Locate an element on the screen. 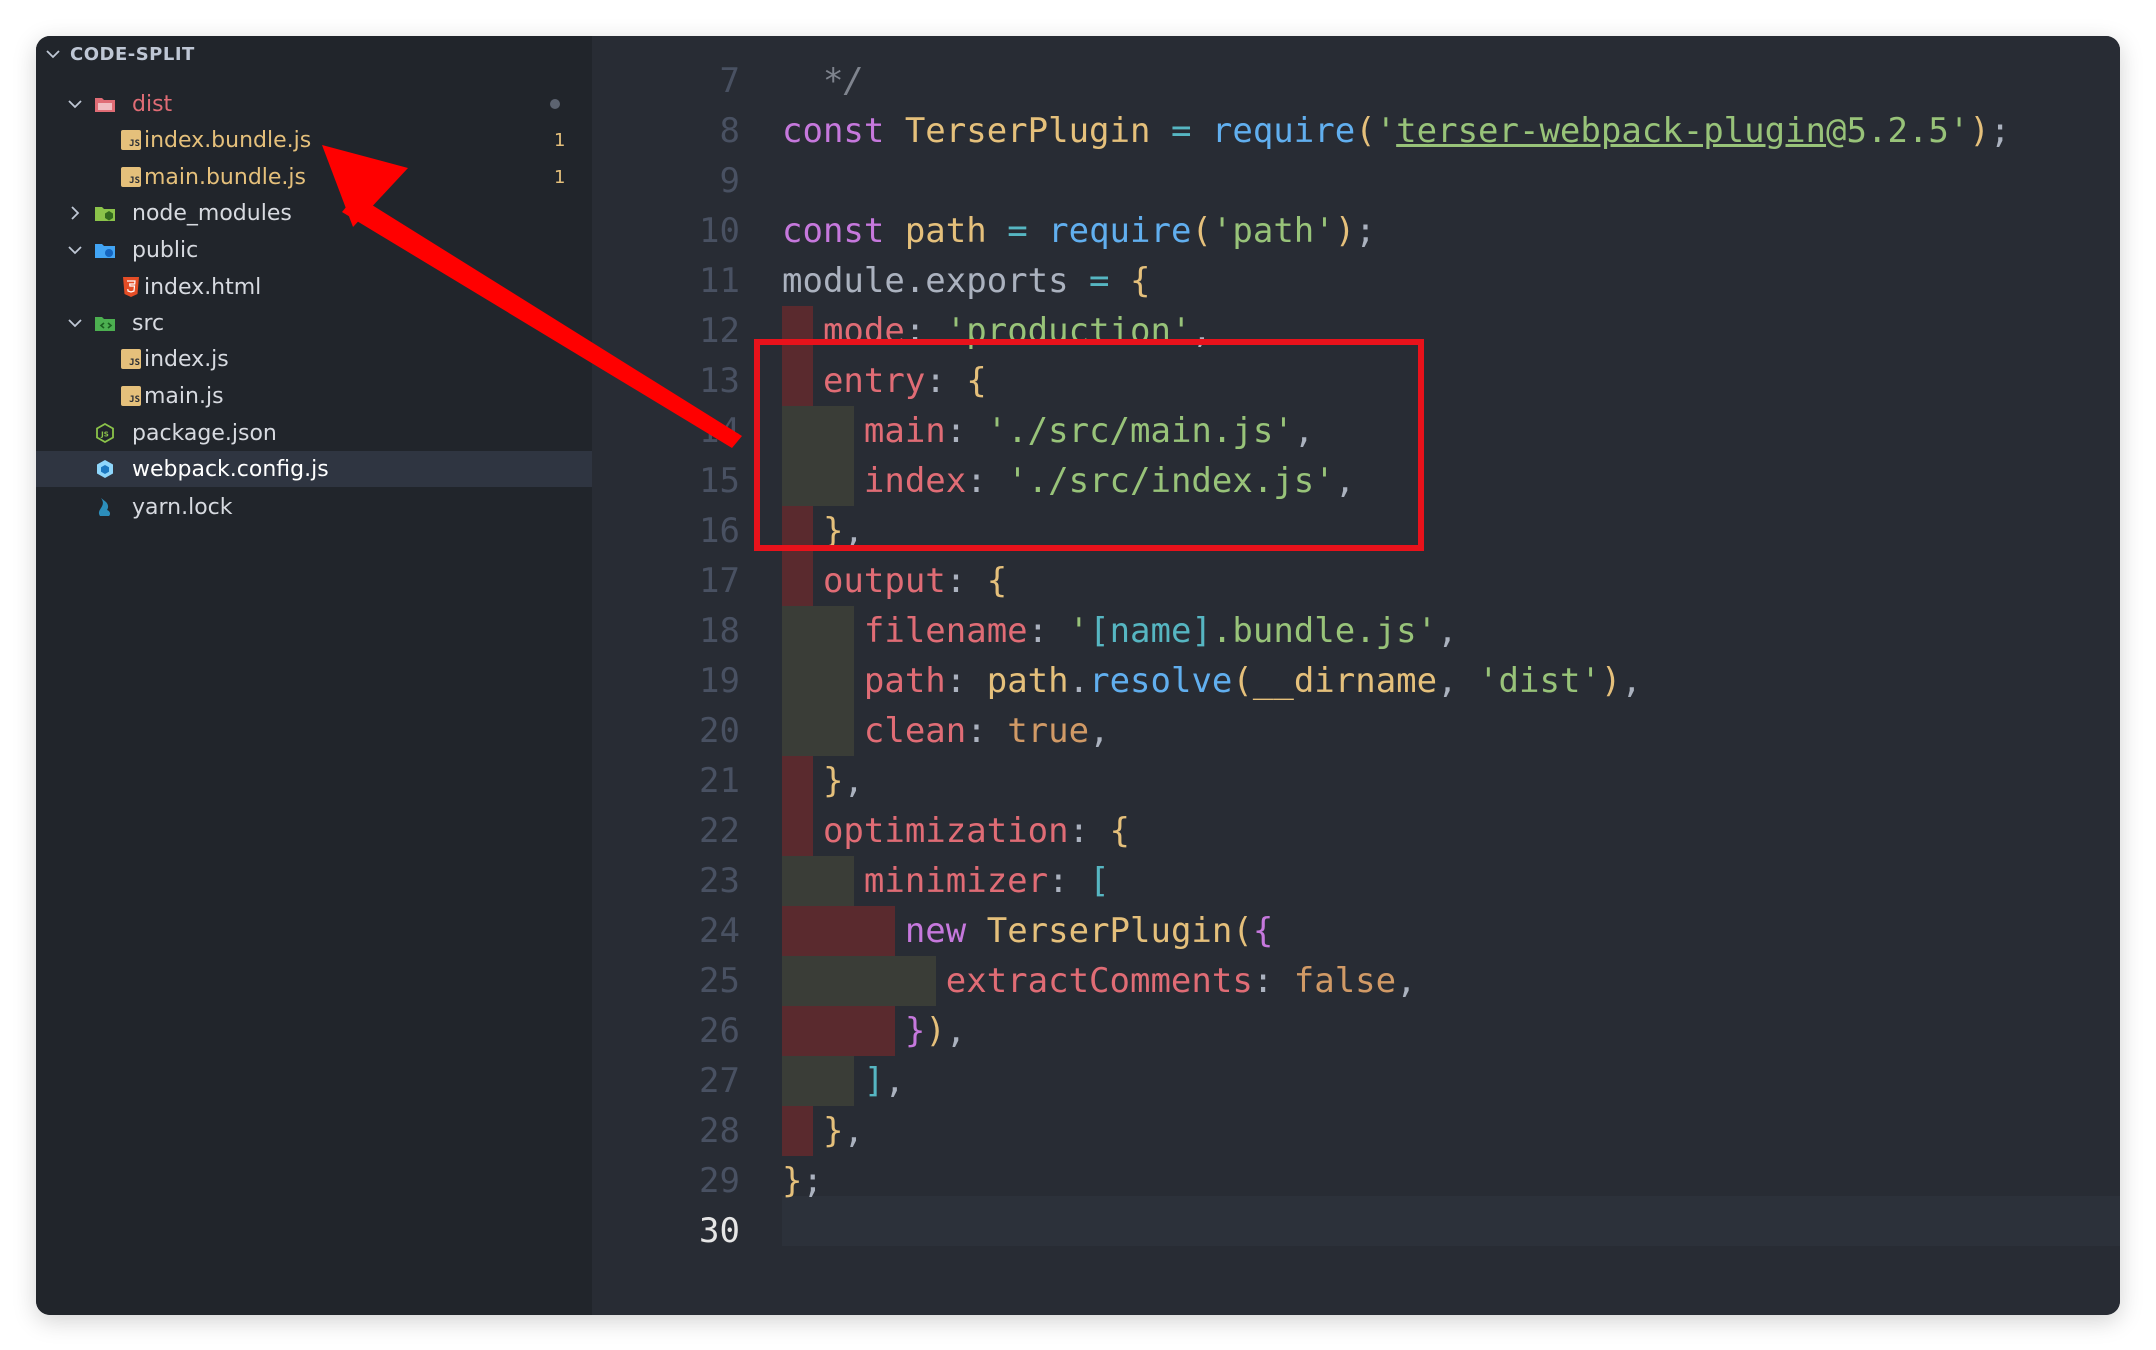 This screenshot has height=1350, width=2156. code-token: 'dist' is located at coordinates (1539, 681).